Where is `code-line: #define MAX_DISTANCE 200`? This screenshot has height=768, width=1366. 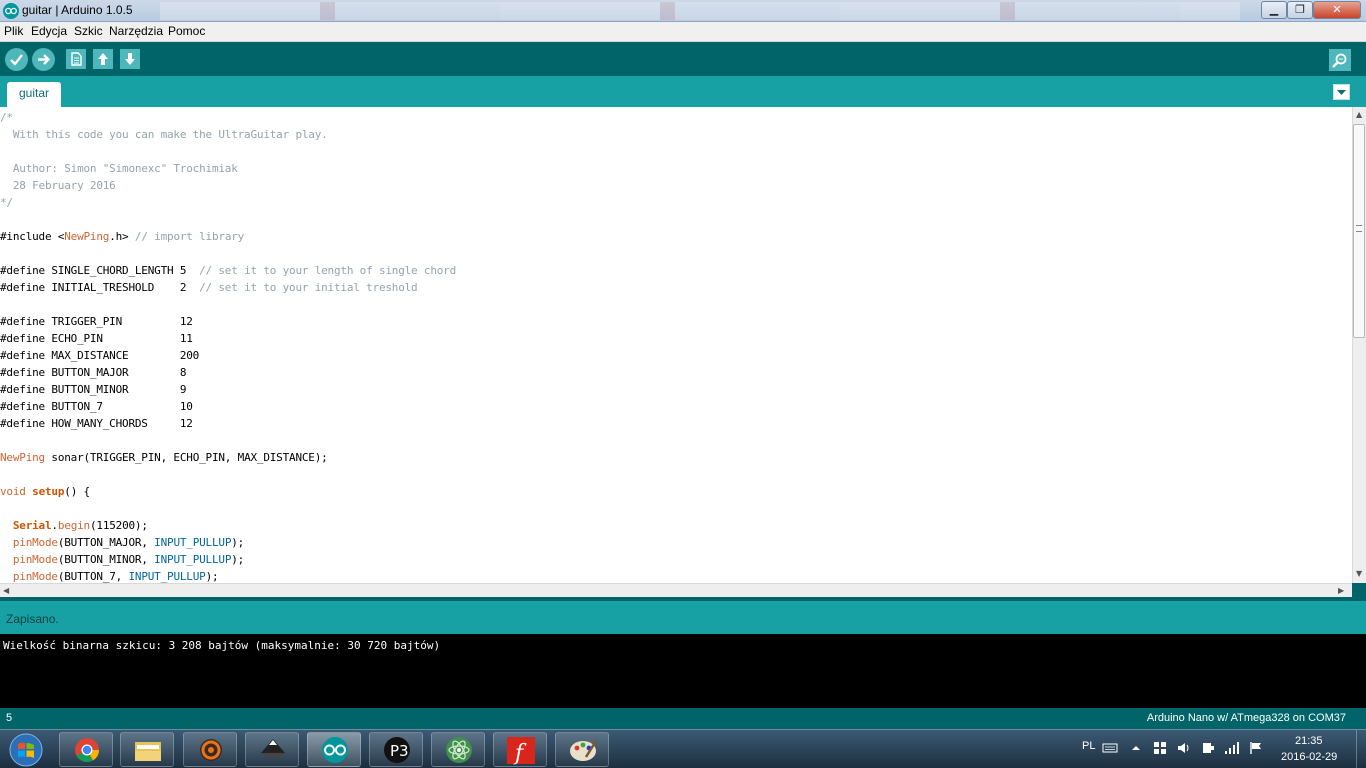 code-line: #define MAX_DISTANCE 200 is located at coordinates (228, 355).